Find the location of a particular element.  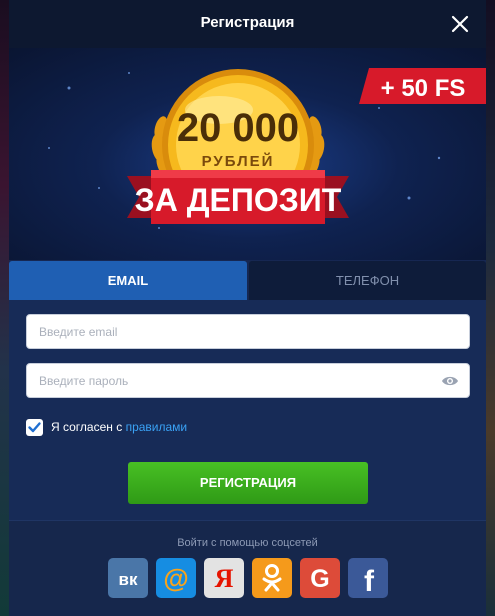

svg-text: вк is located at coordinates (128, 579).